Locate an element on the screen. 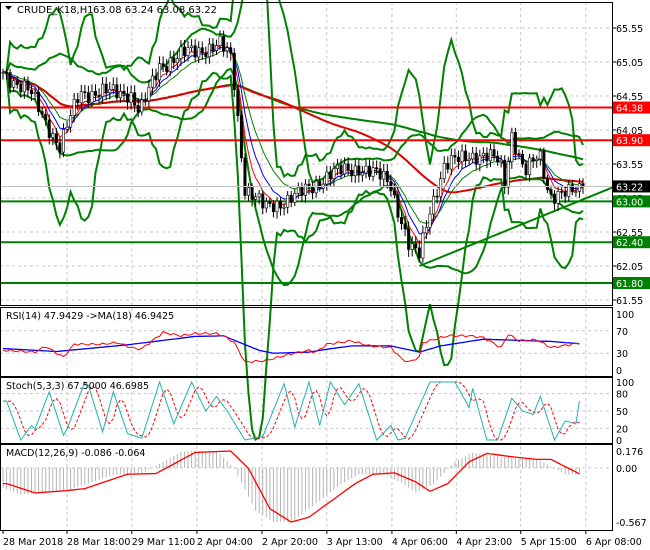 This screenshot has height=550, width=650. macd-tick-label: 0.00 is located at coordinates (626, 469).